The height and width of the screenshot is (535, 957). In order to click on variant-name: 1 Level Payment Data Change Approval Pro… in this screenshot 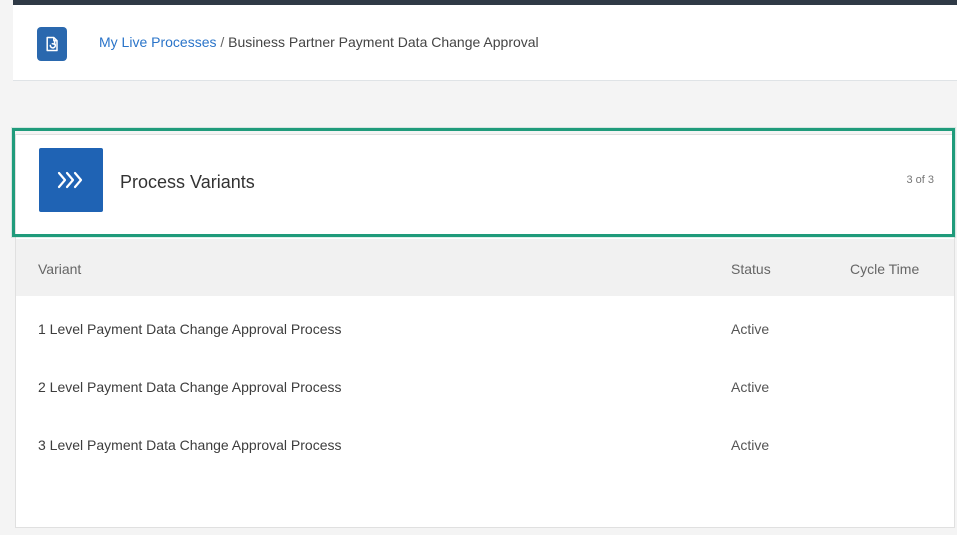, I will do `click(190, 329)`.